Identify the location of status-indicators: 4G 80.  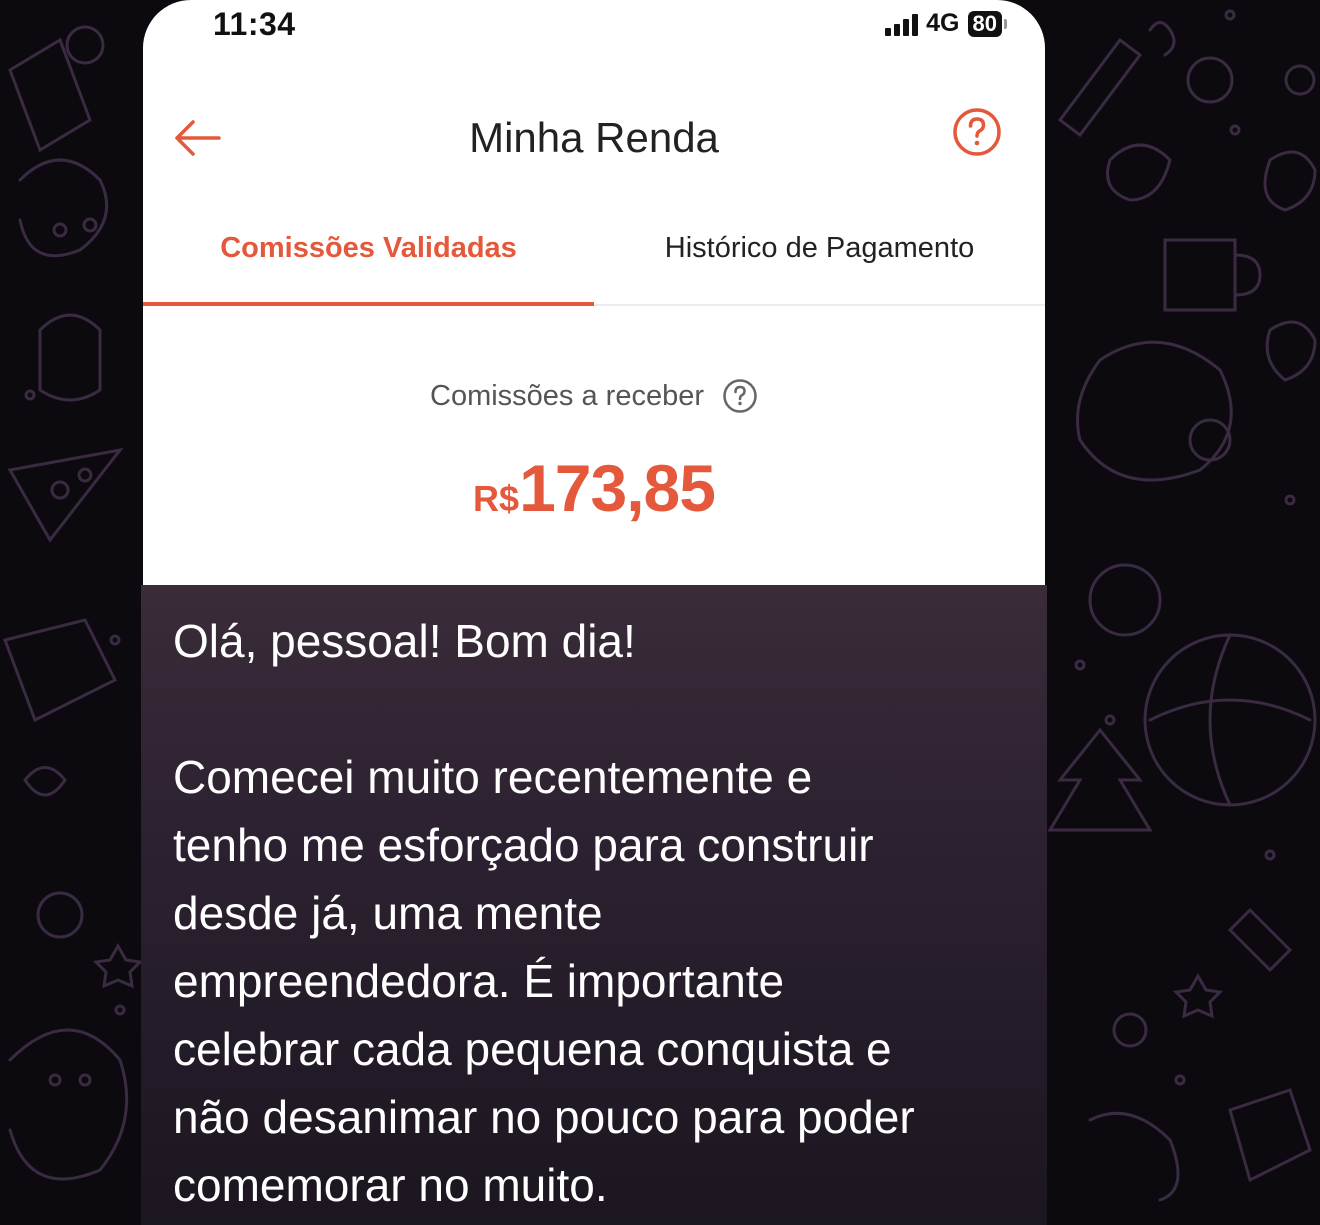
(946, 23).